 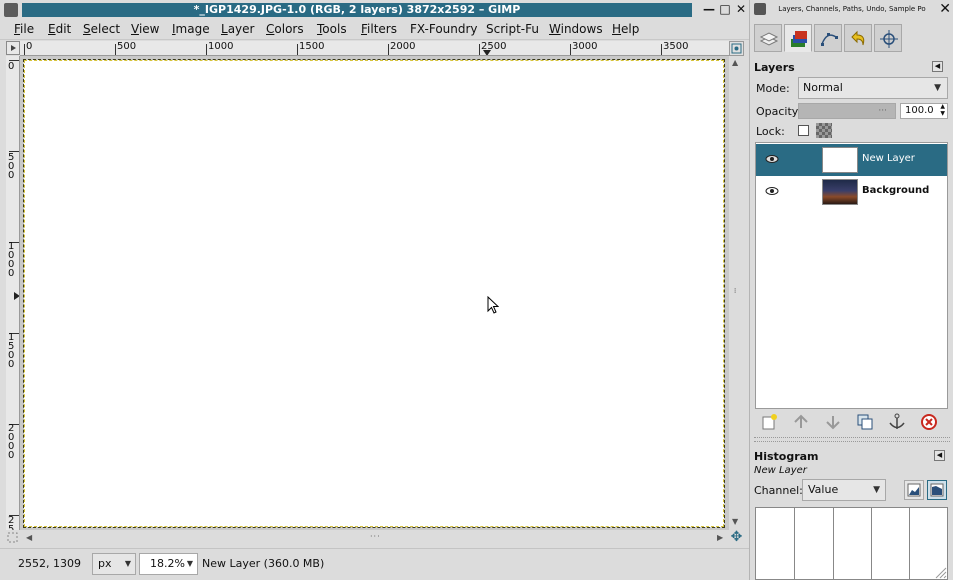 I want to click on raise-layer-button, so click(x=801, y=422).